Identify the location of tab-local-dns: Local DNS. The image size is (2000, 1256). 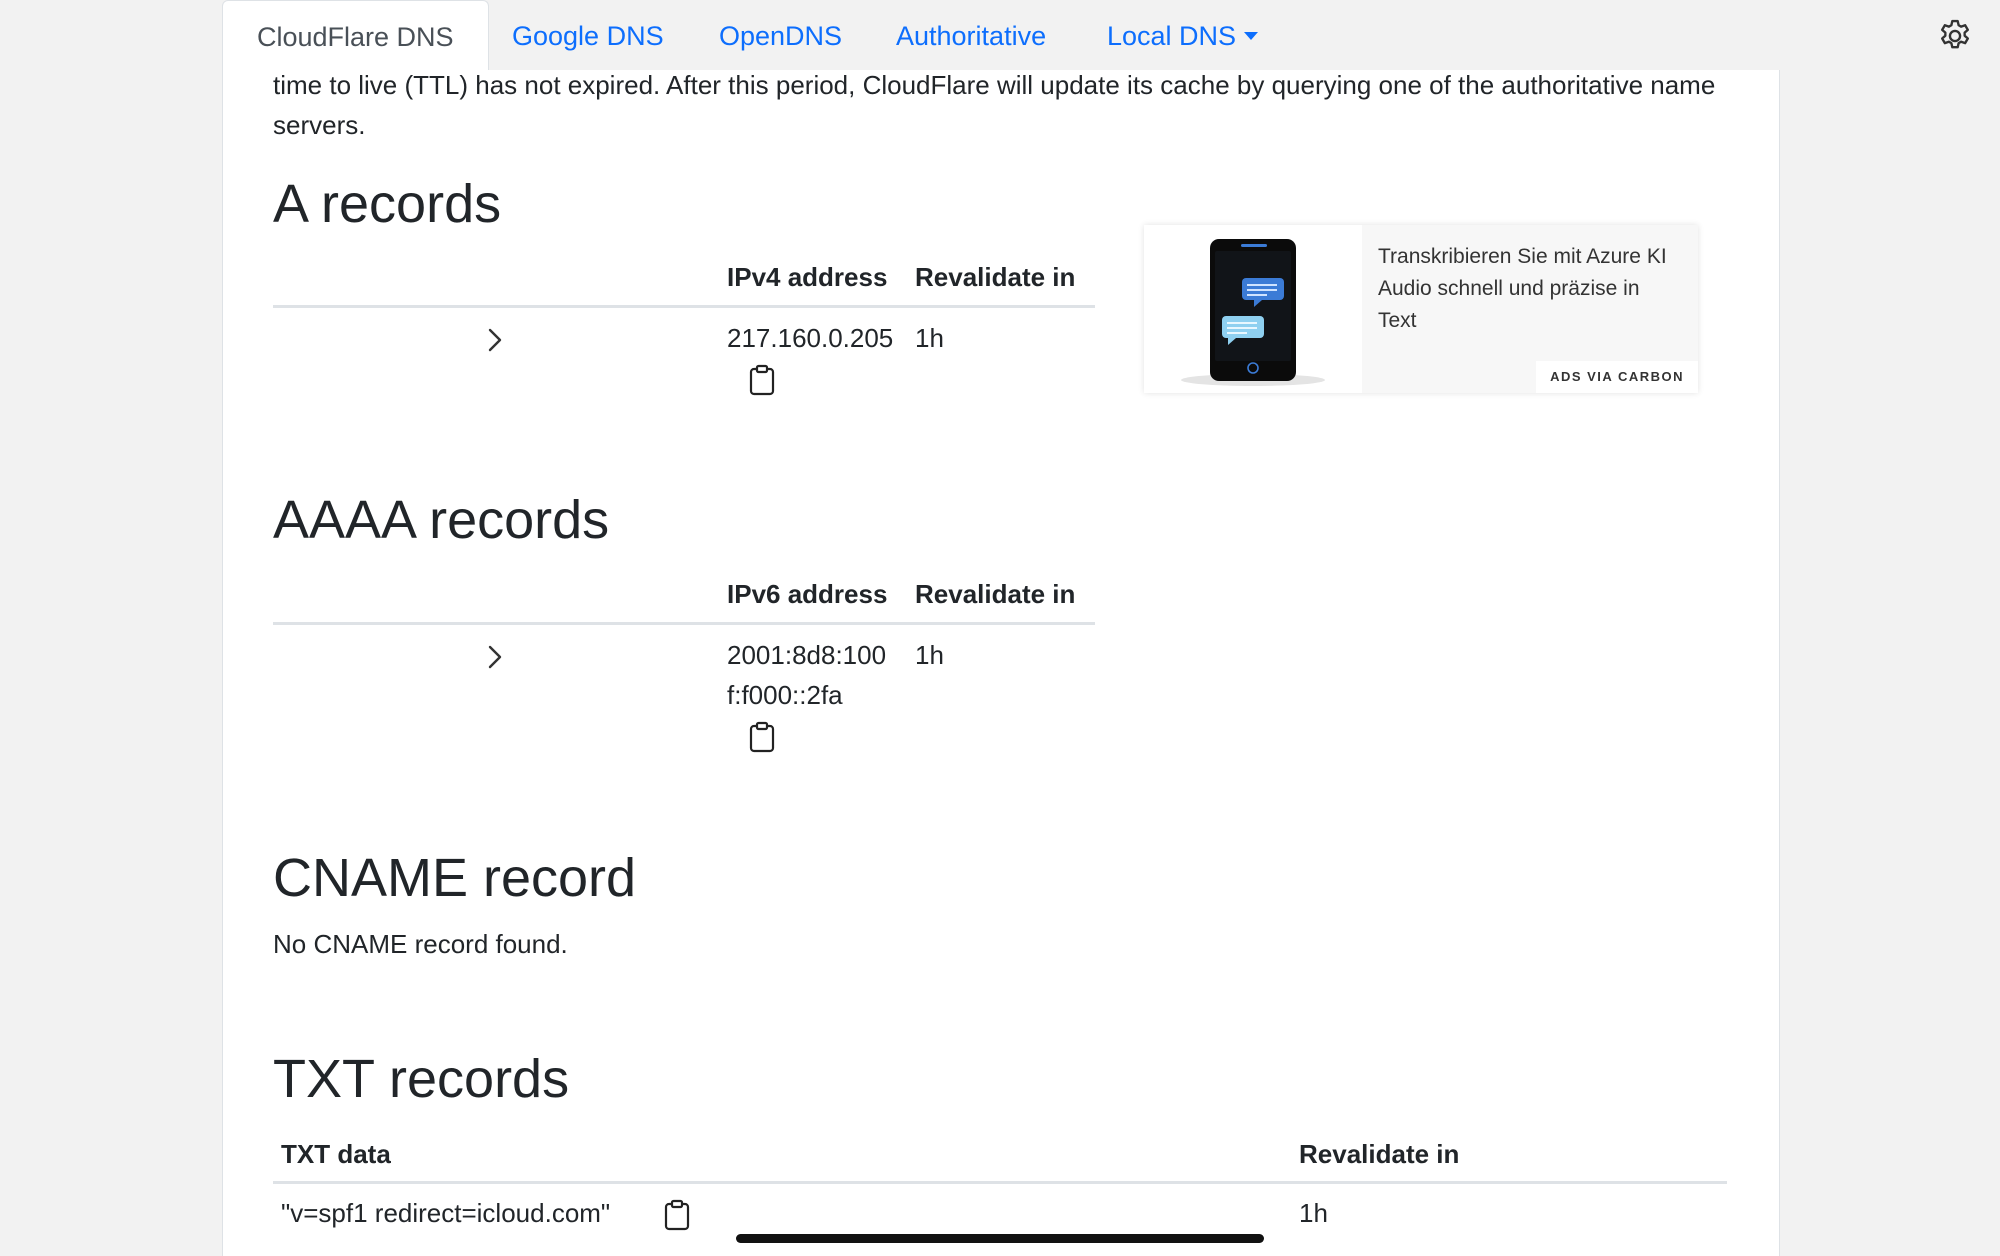
(1183, 35).